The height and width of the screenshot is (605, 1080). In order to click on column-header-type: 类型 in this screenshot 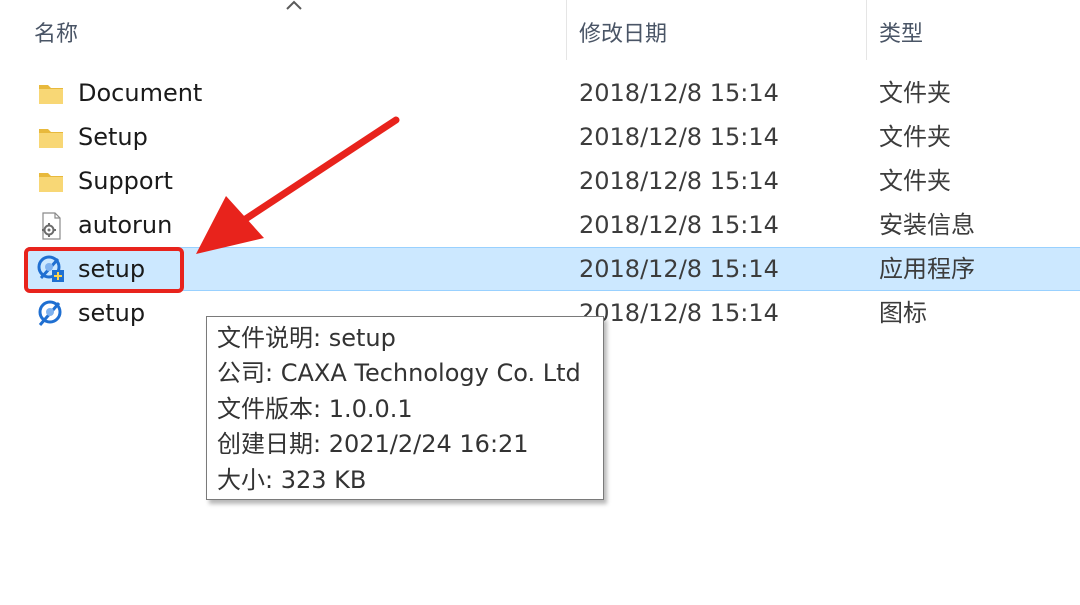, I will do `click(901, 32)`.